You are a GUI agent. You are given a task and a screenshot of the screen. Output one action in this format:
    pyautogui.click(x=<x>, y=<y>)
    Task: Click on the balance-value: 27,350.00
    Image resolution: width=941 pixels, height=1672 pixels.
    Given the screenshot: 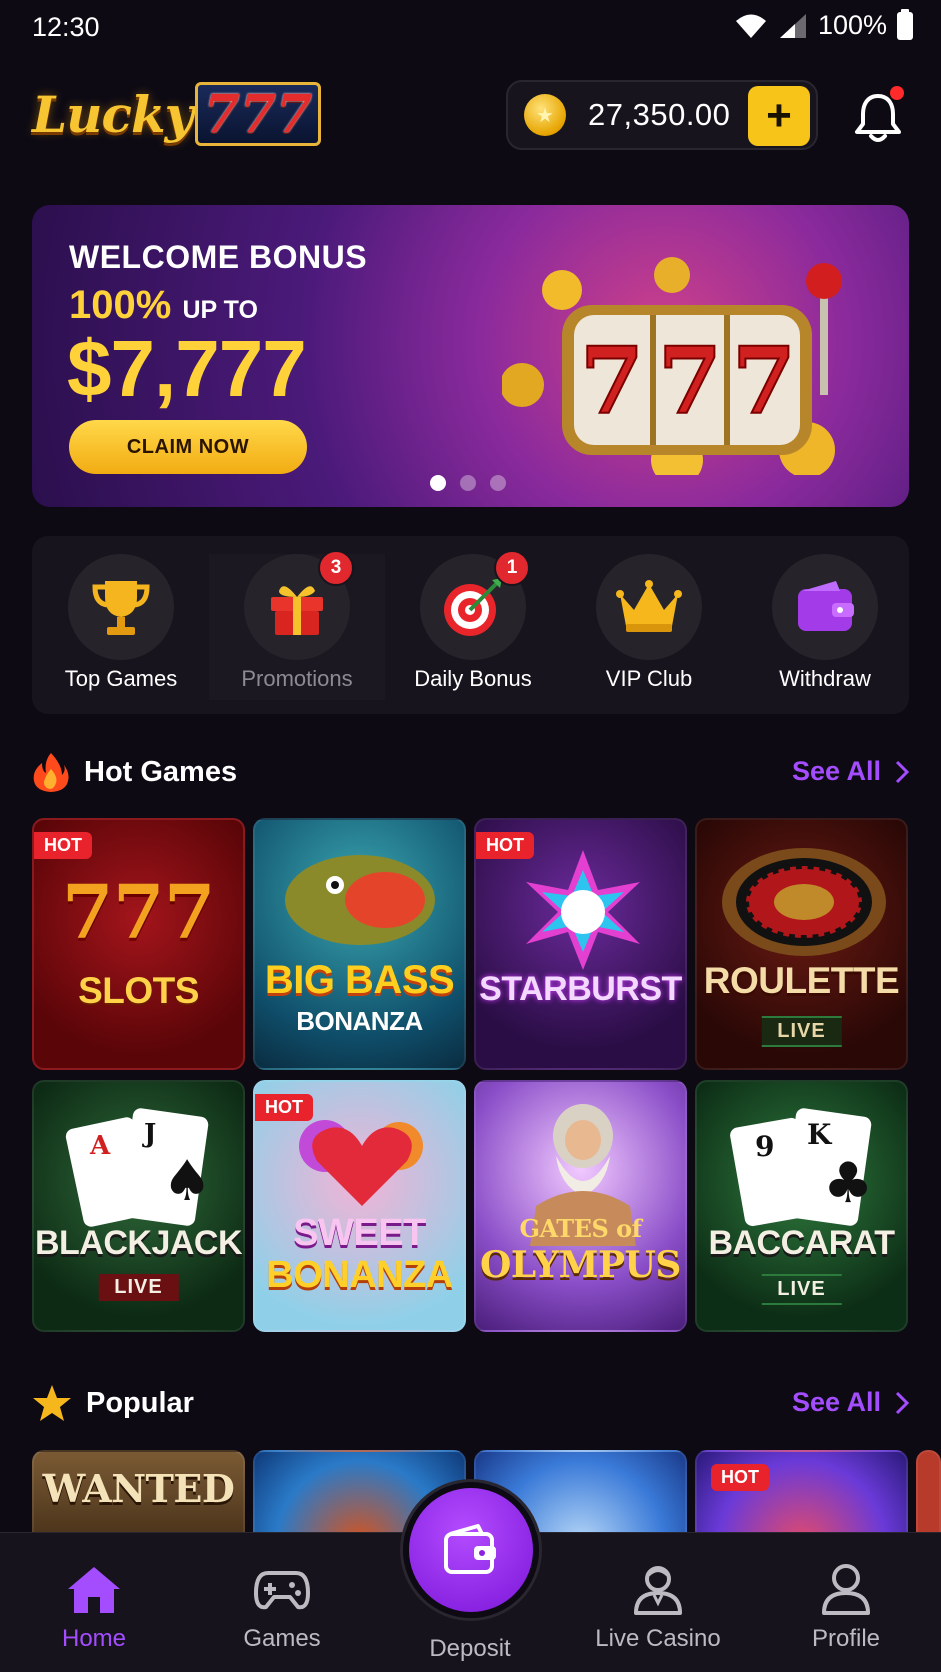 What is the action you would take?
    pyautogui.click(x=659, y=114)
    